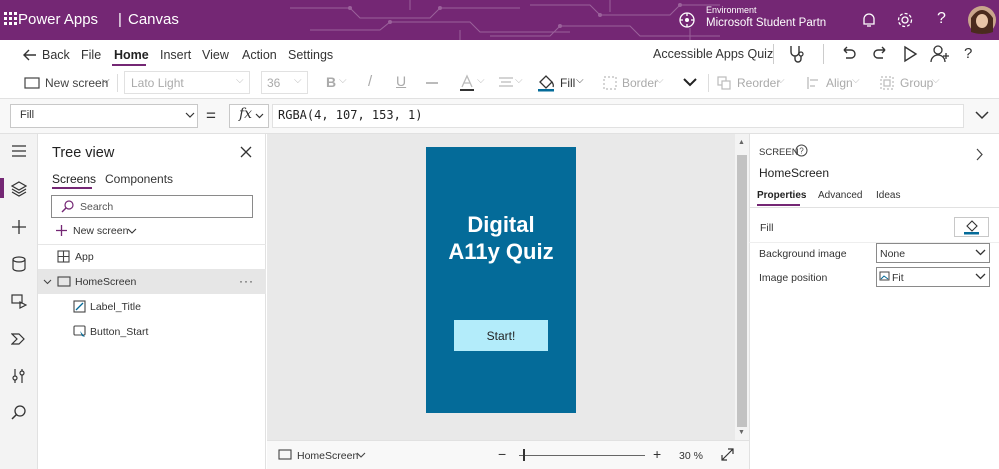 Image resolution: width=999 pixels, height=469 pixels. What do you see at coordinates (724, 83) in the screenshot?
I see `reorder-icon` at bounding box center [724, 83].